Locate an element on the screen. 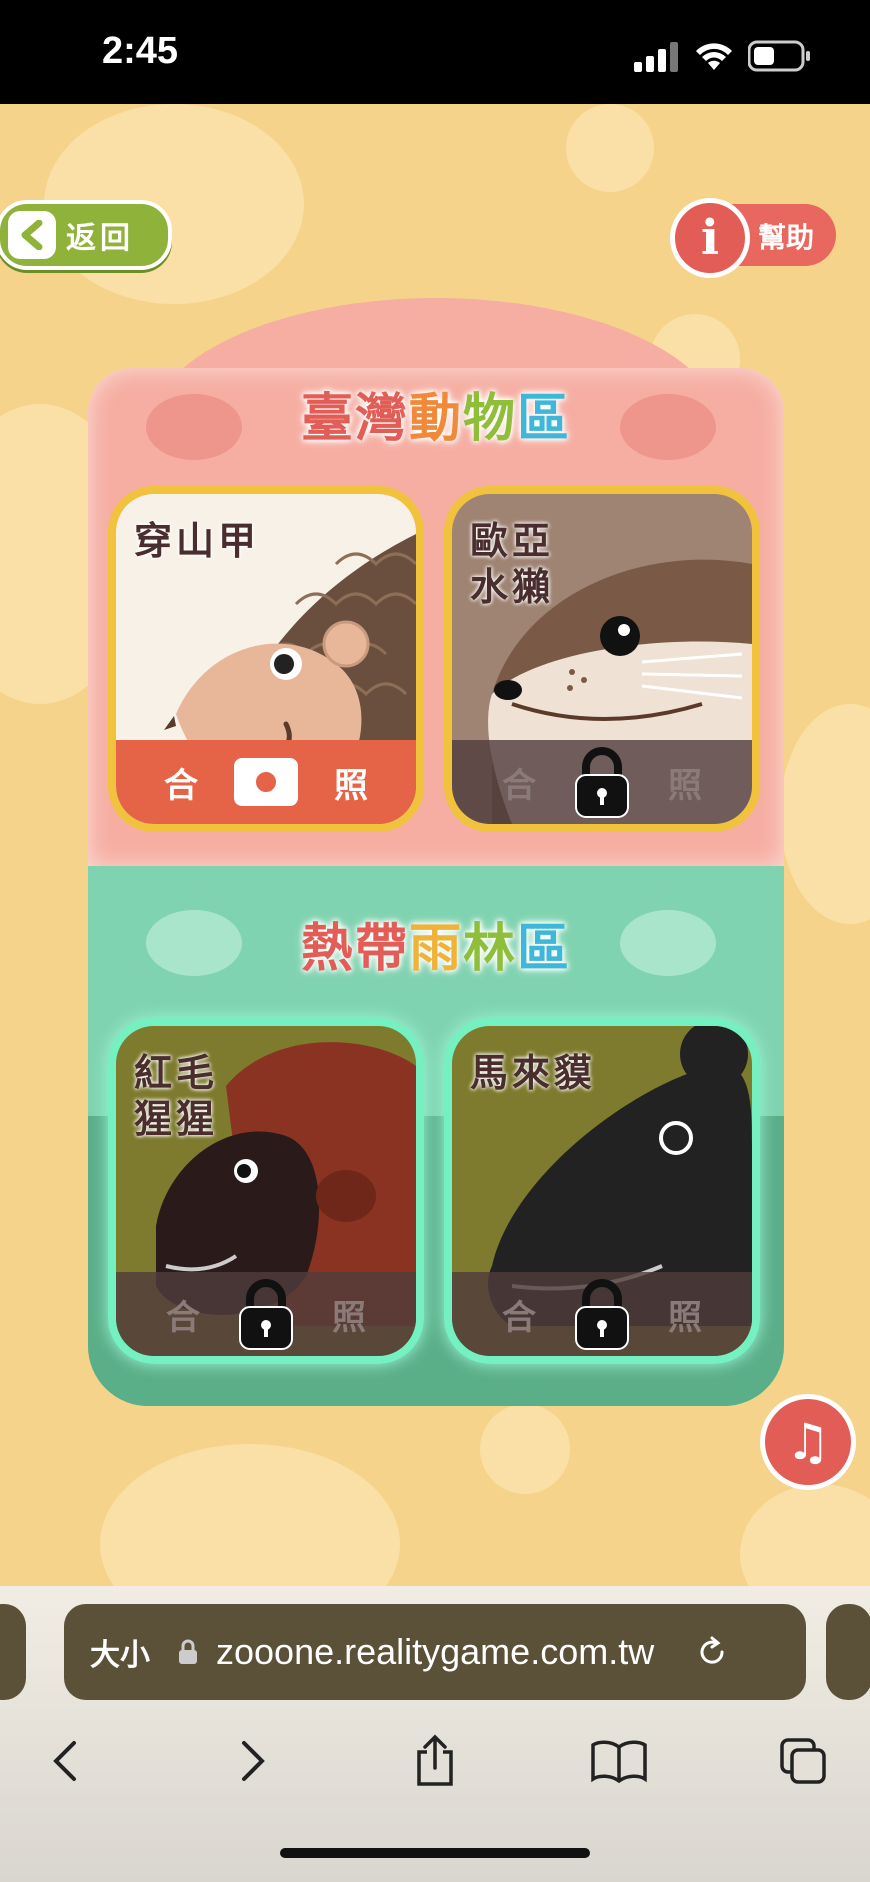  help-button: i 幫助 is located at coordinates (753, 238).